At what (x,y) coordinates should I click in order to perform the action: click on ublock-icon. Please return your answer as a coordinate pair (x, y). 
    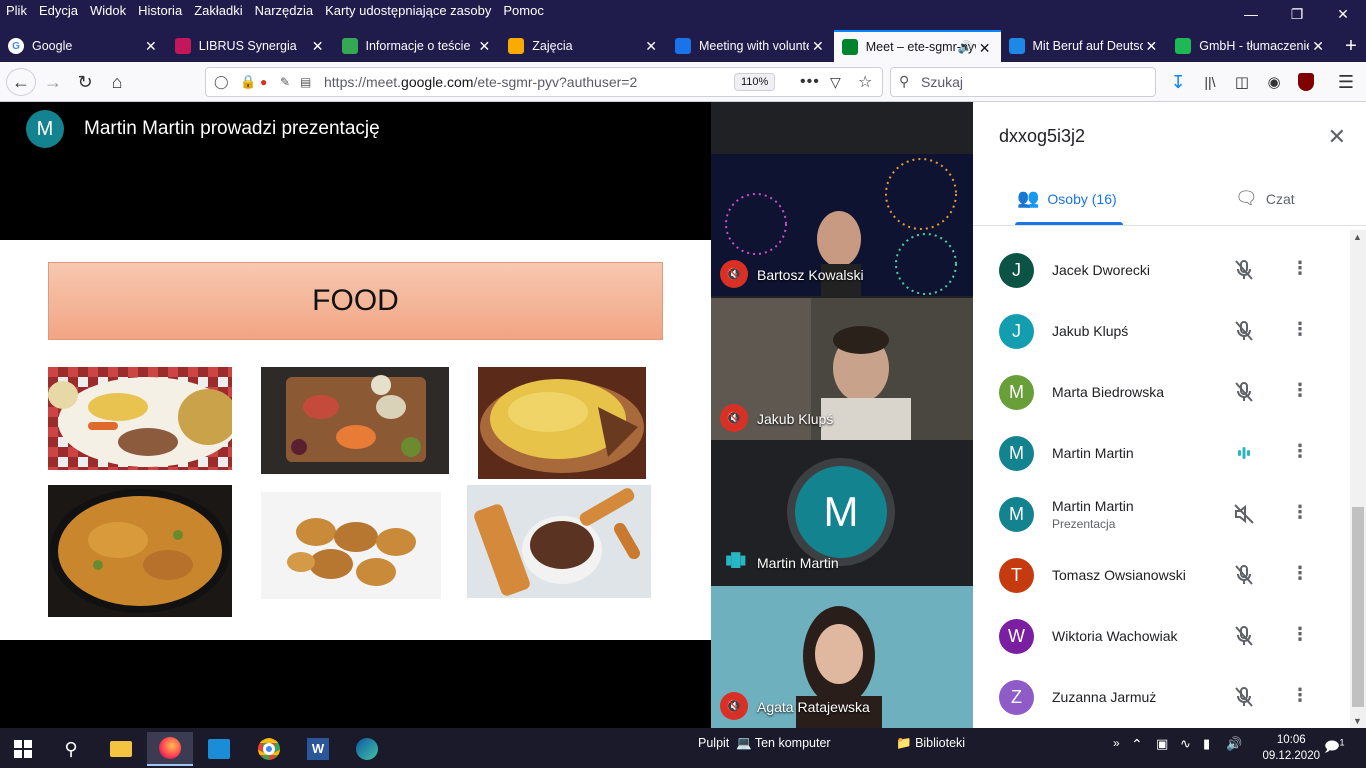
    Looking at the image, I should click on (1306, 82).